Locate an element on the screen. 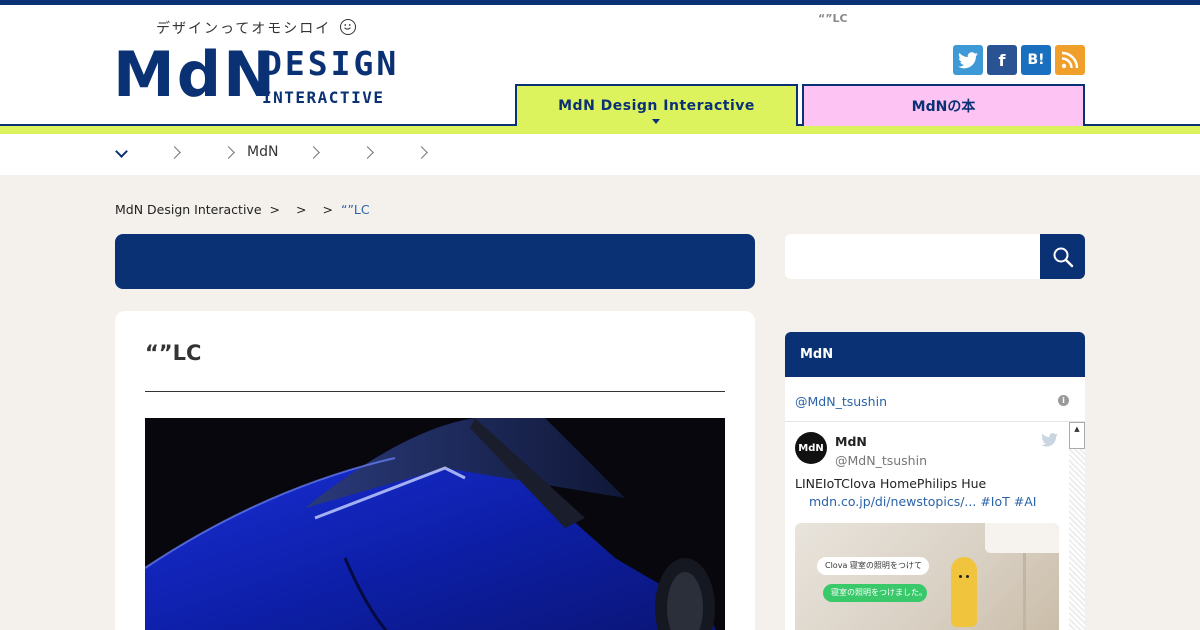 This screenshot has width=1200, height=630. tweet-author-handle: @MdN_tsushin is located at coordinates (881, 460).